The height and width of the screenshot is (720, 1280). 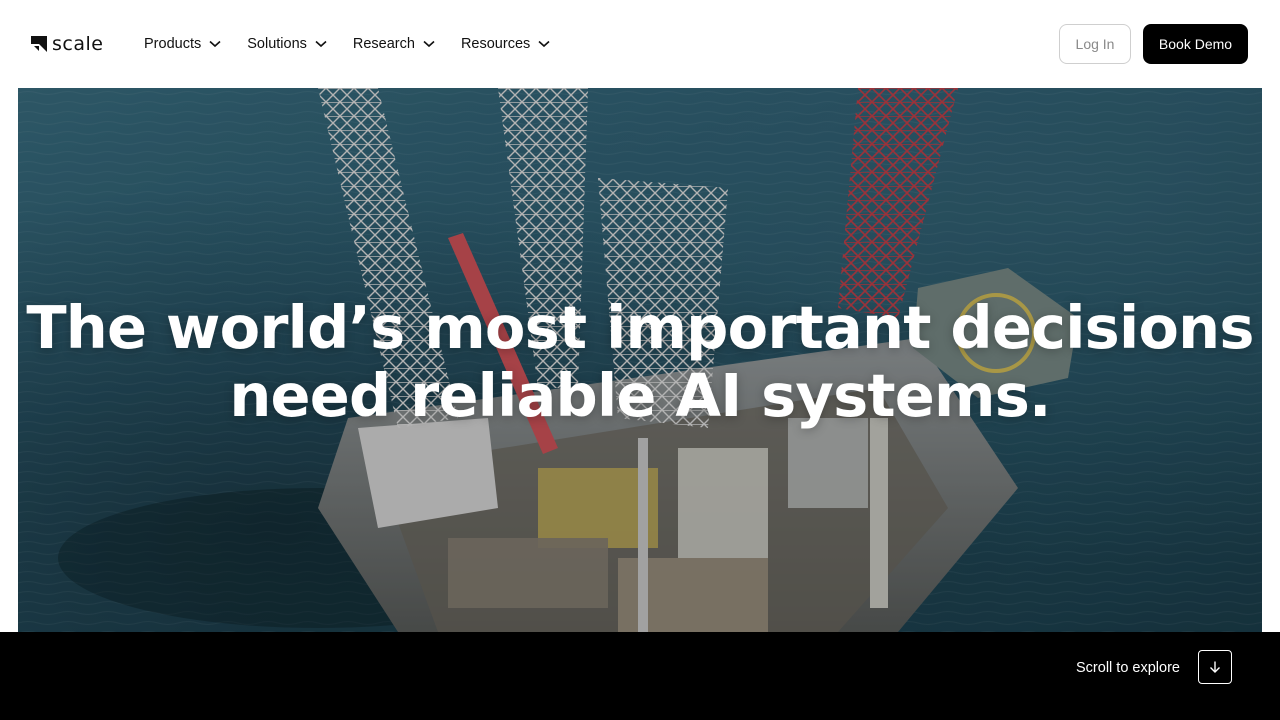 I want to click on nav-item-solutions: Solutions, so click(x=287, y=44).